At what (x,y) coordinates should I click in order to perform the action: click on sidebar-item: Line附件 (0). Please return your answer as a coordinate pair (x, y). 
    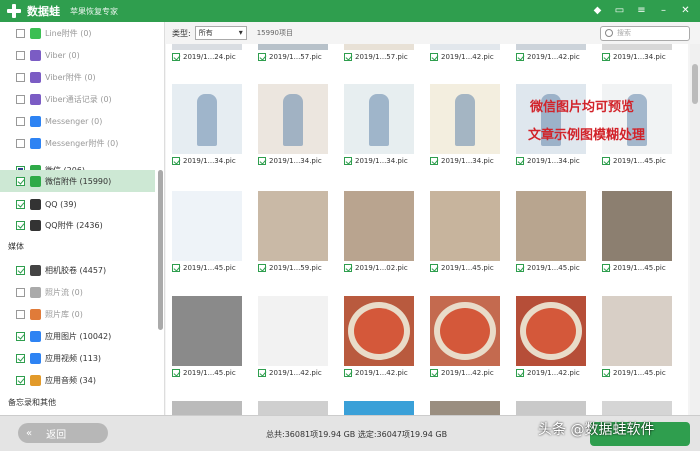
    Looking at the image, I should click on (77, 33).